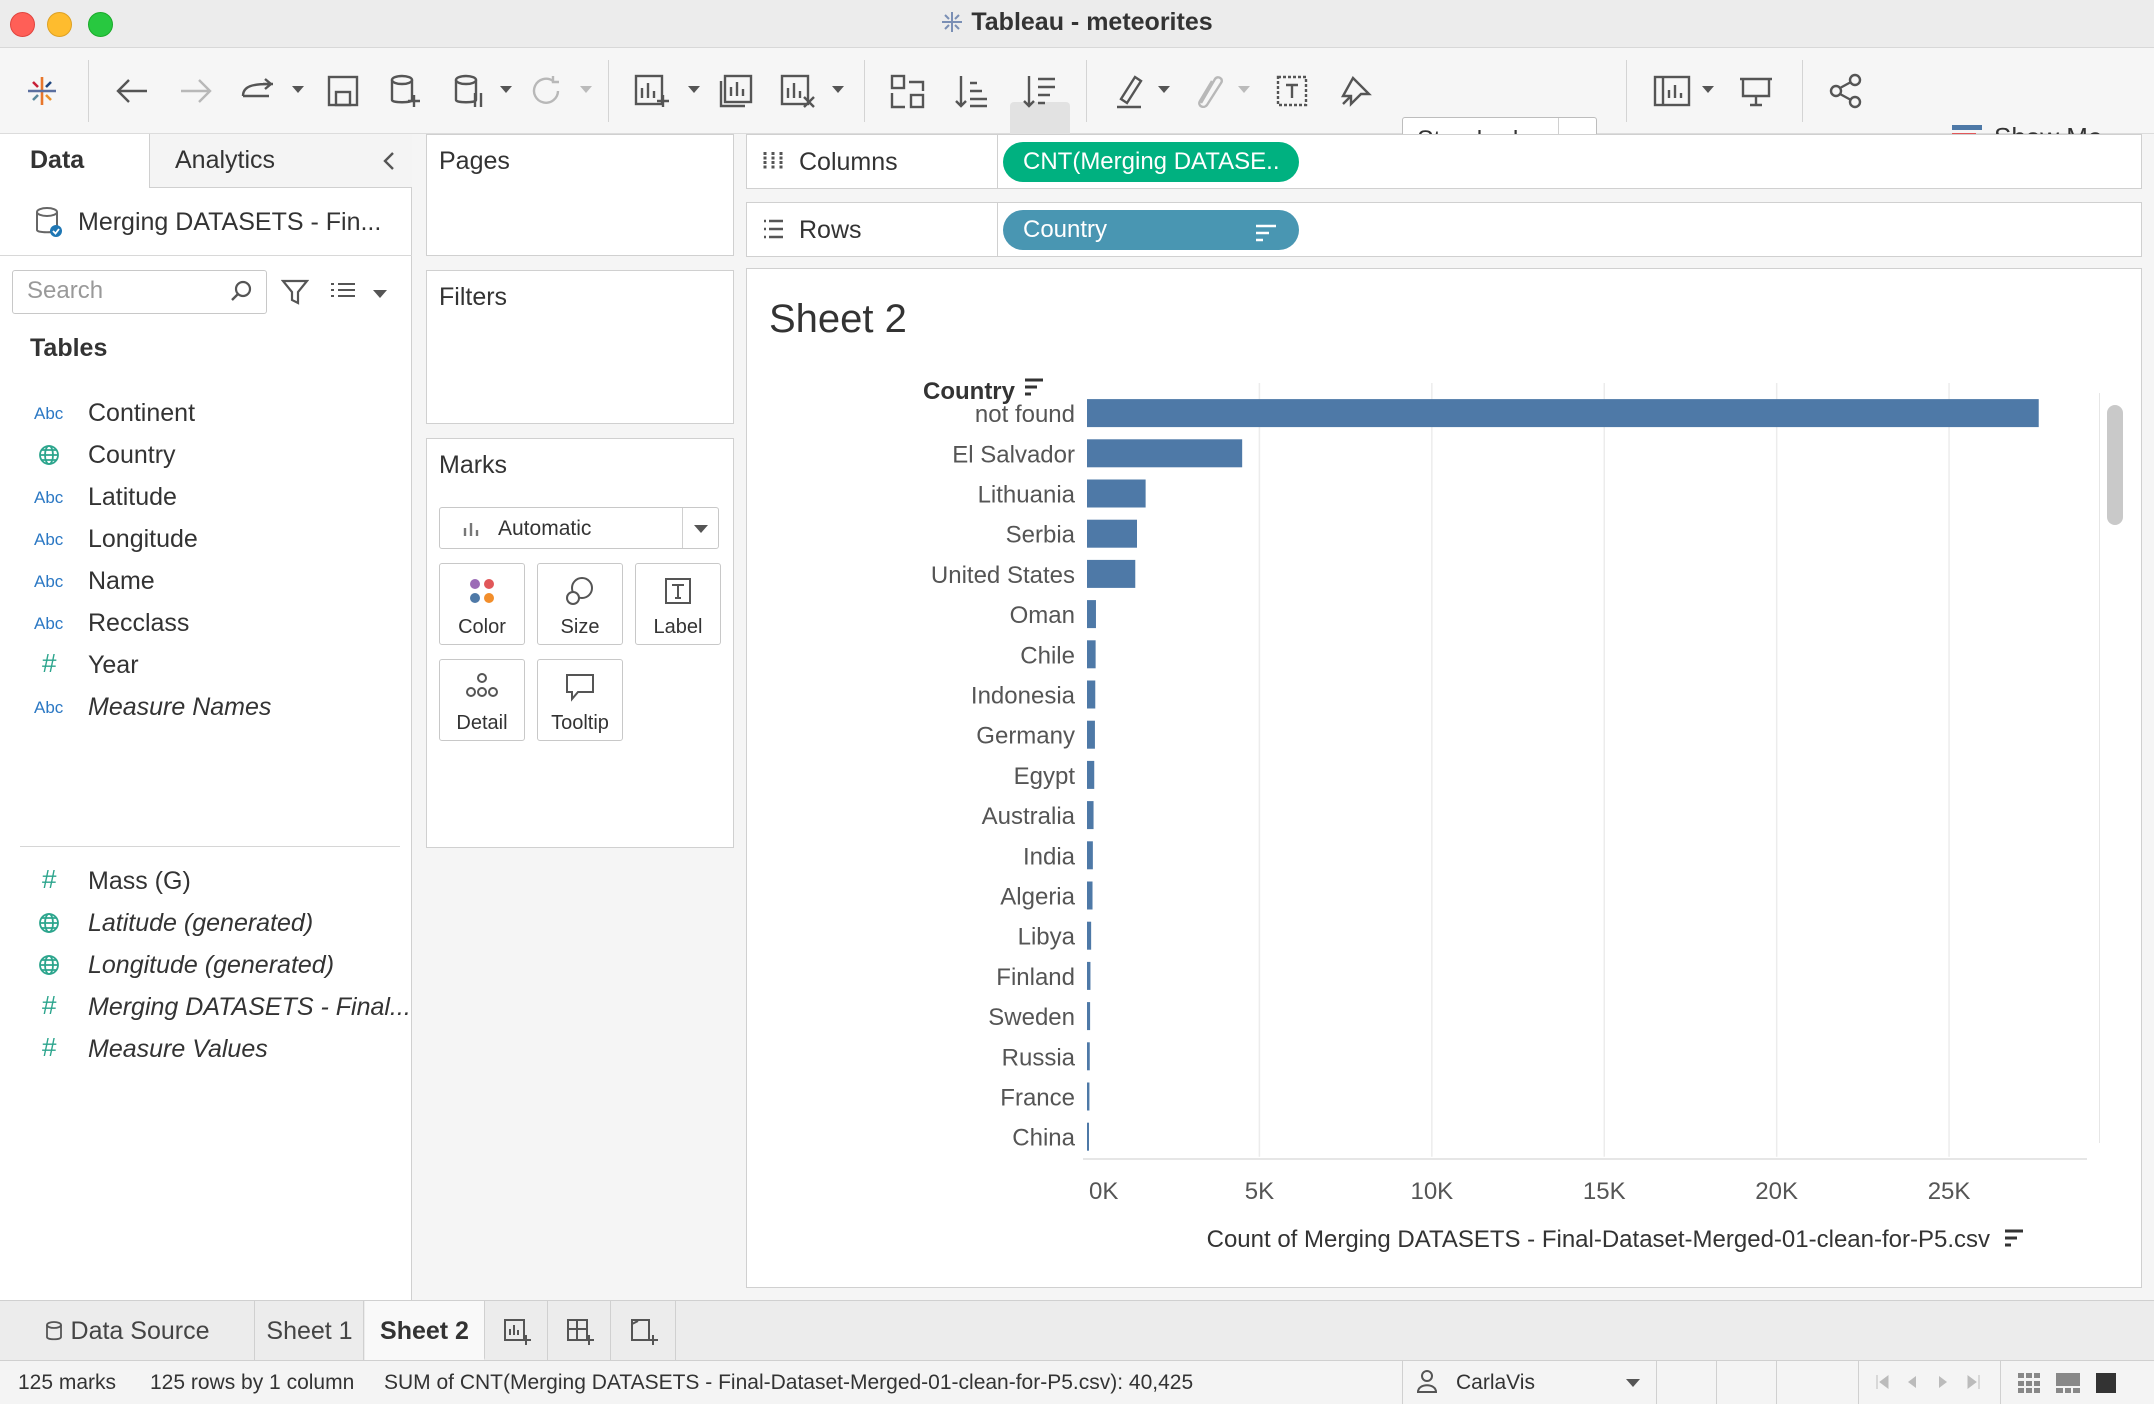  I want to click on first-page-icon, so click(1883, 1385).